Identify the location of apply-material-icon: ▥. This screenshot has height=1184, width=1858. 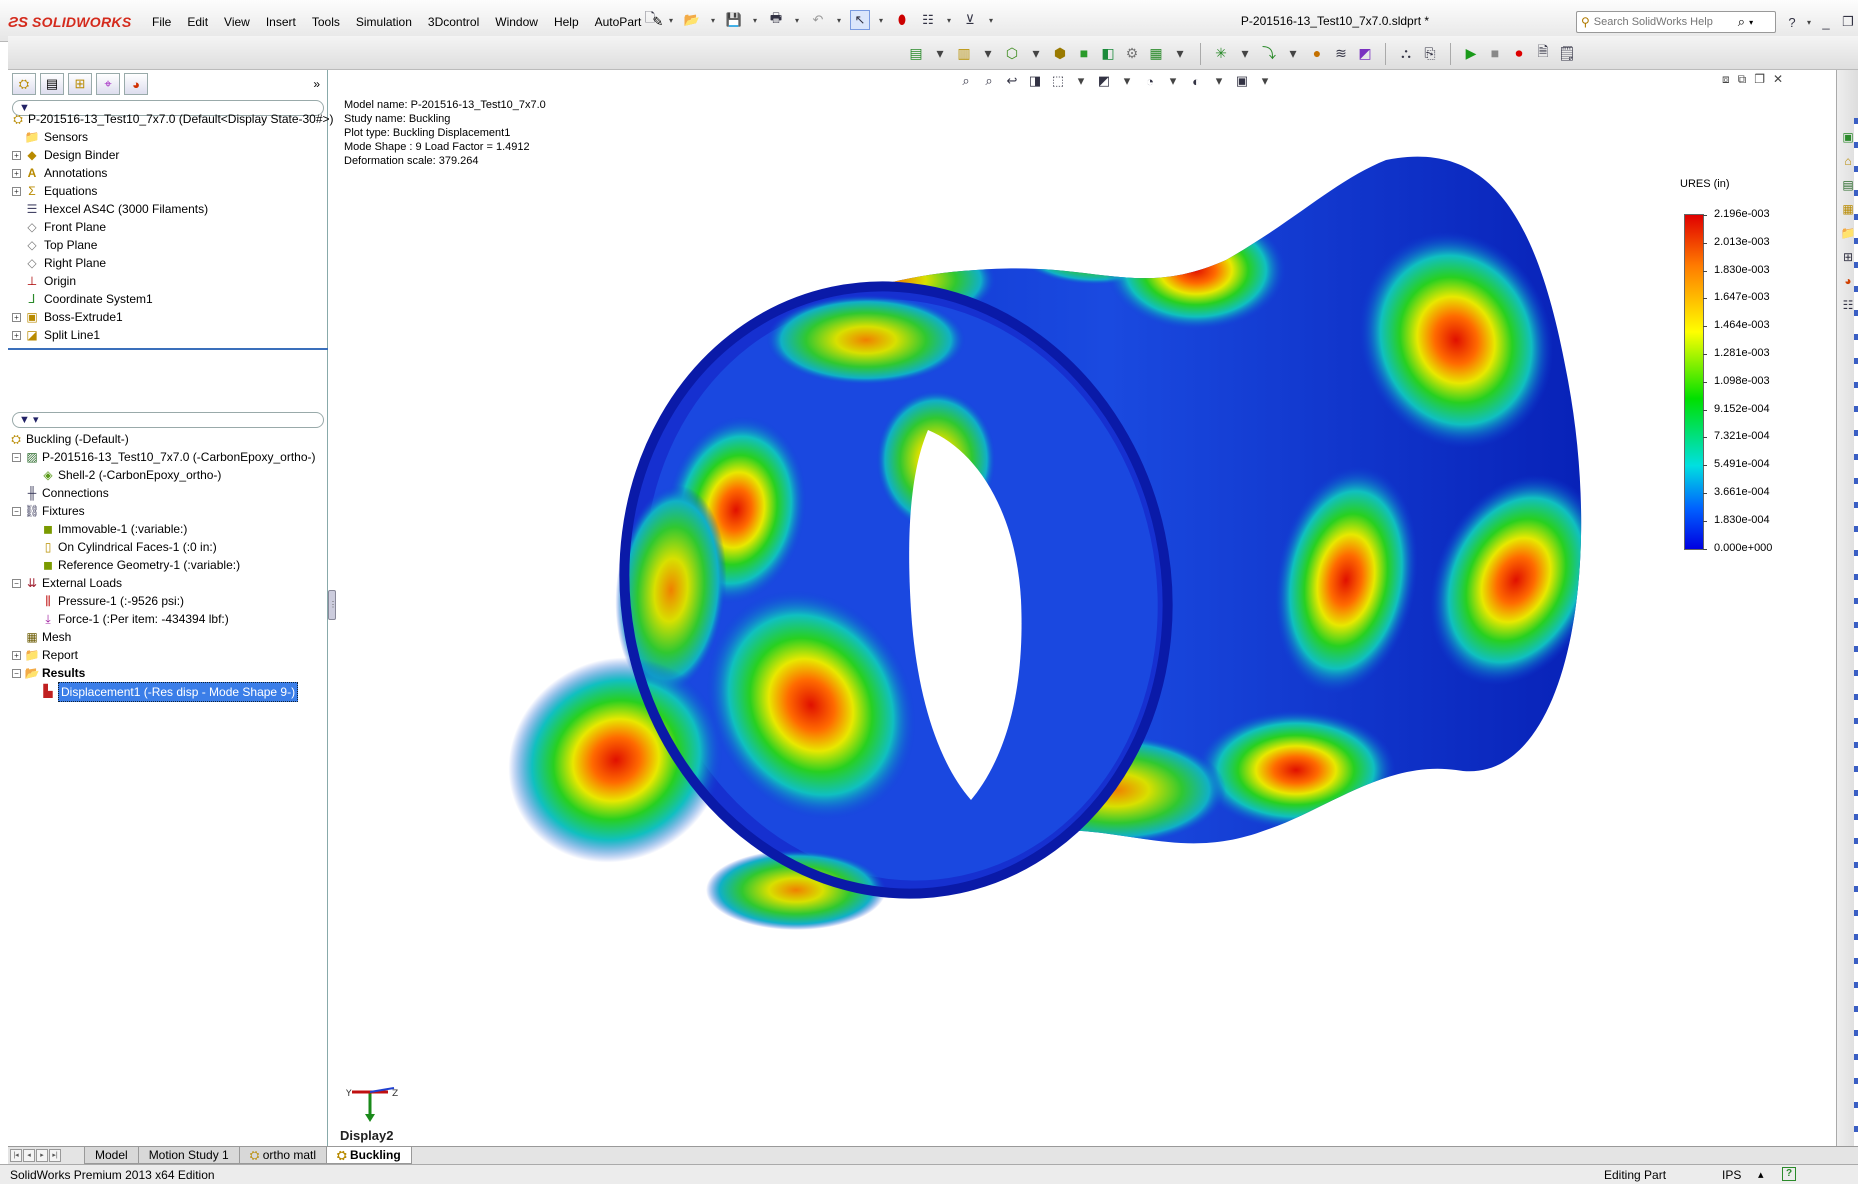
(964, 53).